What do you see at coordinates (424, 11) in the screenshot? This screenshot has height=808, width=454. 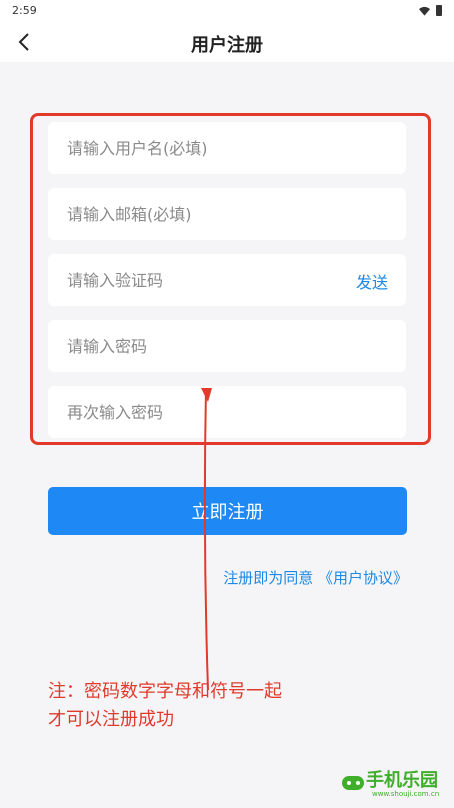 I see `wifi-icon` at bounding box center [424, 11].